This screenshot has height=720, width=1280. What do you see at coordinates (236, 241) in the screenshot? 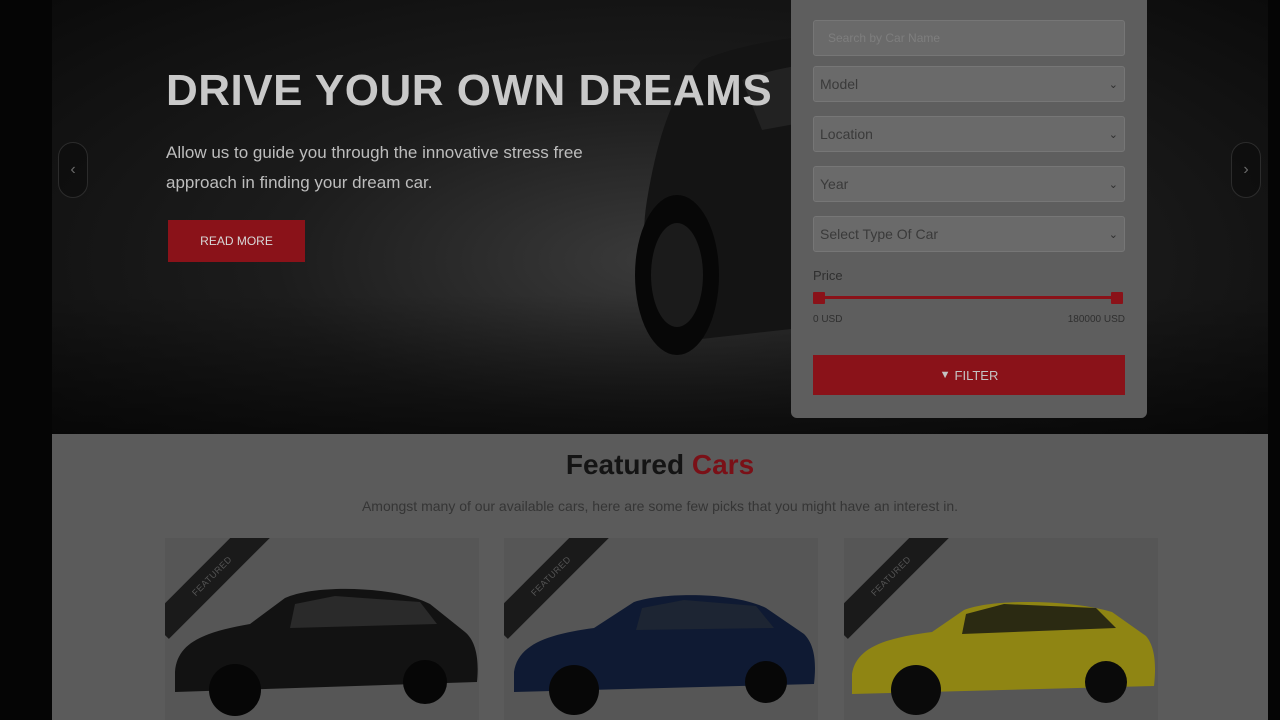
I see `read-more-button: READ MORE` at bounding box center [236, 241].